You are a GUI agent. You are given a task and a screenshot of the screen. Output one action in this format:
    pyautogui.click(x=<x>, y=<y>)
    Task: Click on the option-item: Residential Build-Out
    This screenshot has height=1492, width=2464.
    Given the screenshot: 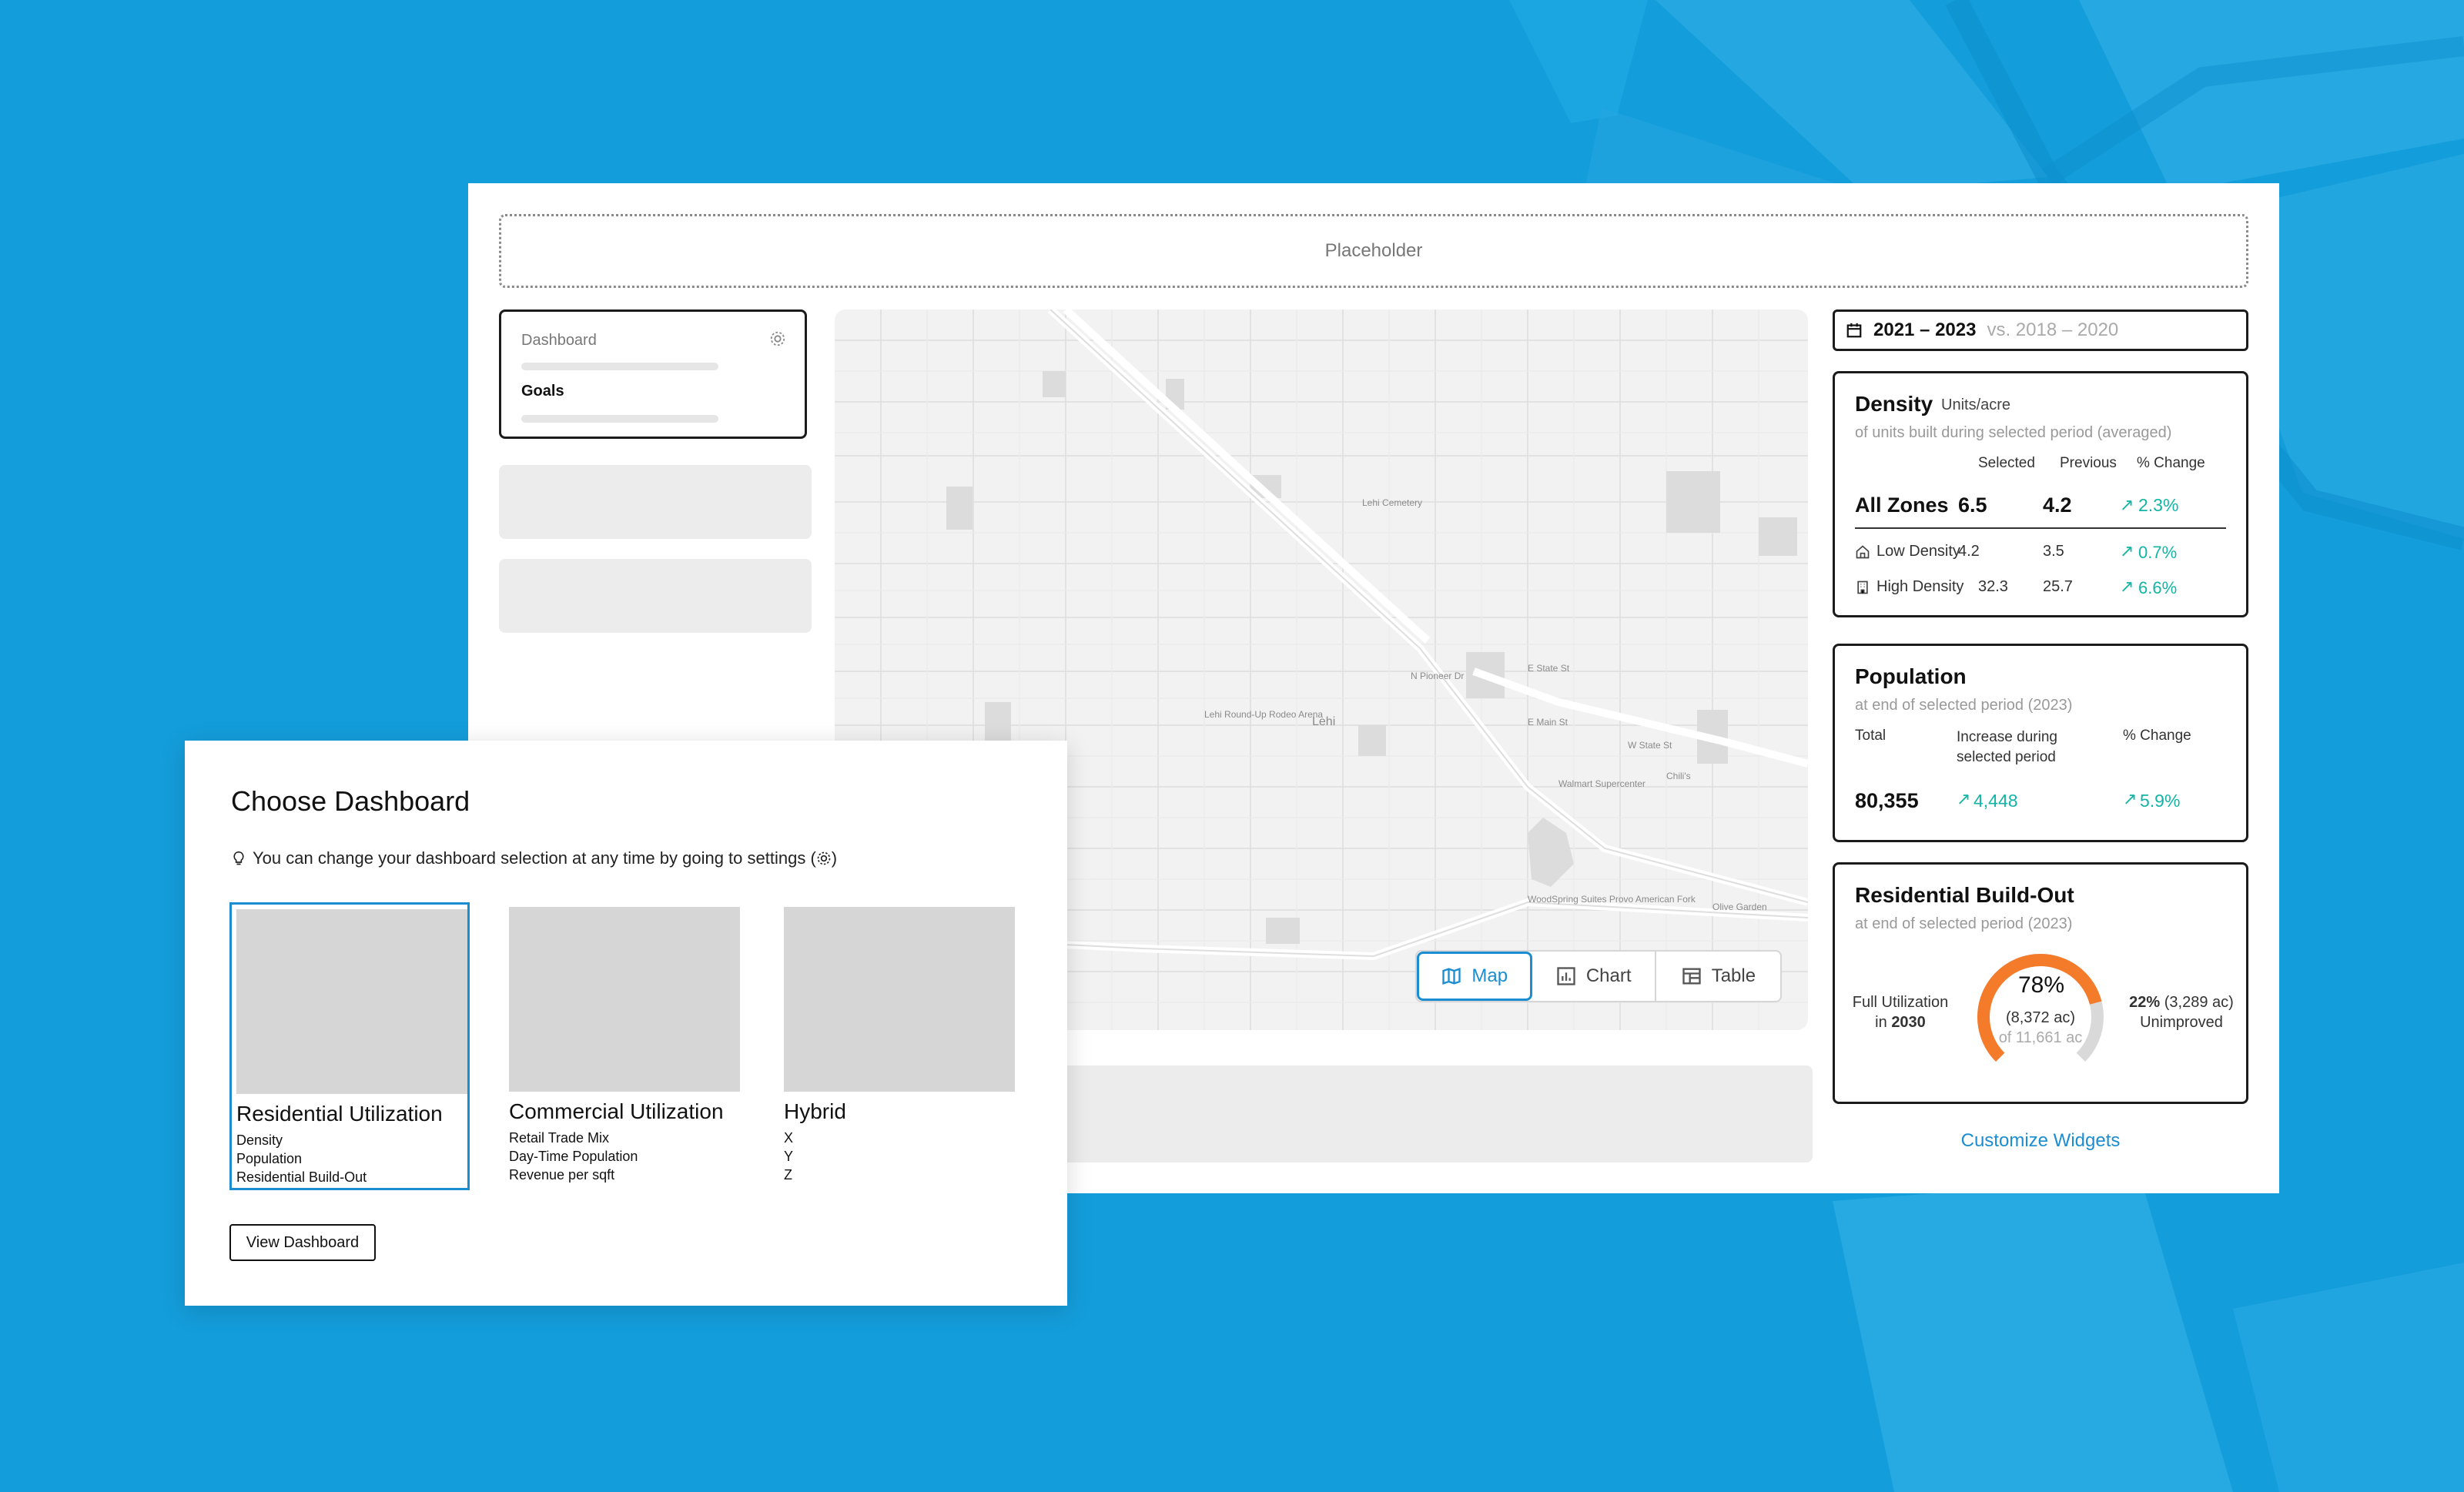 What is the action you would take?
    pyautogui.click(x=301, y=1177)
    